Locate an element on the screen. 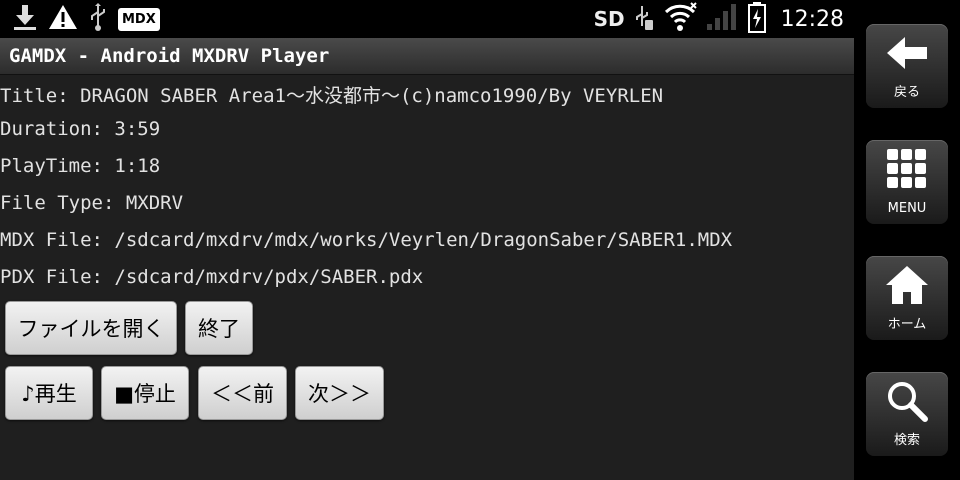 The width and height of the screenshot is (960, 480). status-bar: MDX SD 12:28 is located at coordinates (427, 19).